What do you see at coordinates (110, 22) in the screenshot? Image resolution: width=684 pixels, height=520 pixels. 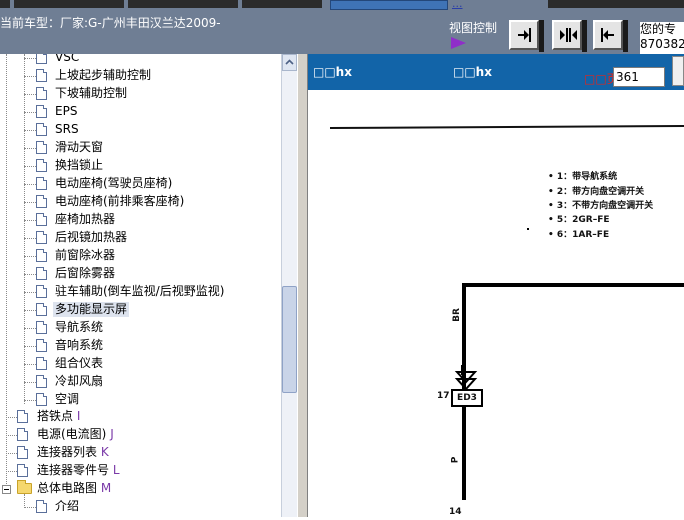 I see `car-model: 当前车型：厂家:G-广州丰田汉兰达2009-` at bounding box center [110, 22].